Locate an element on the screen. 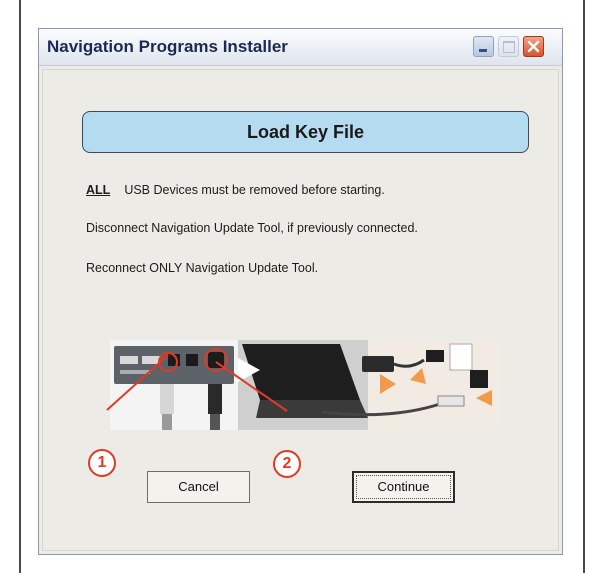 The image size is (592, 573). continue-button: Continue is located at coordinates (403, 487).